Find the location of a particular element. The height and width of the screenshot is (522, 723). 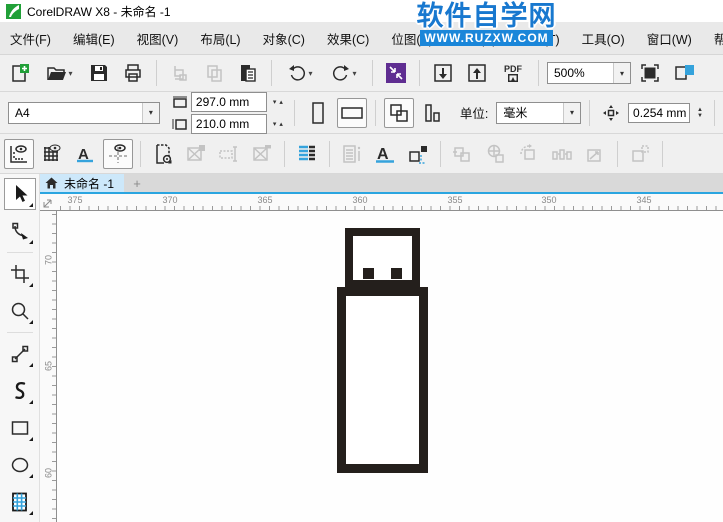

current-page-button is located at coordinates (433, 113).